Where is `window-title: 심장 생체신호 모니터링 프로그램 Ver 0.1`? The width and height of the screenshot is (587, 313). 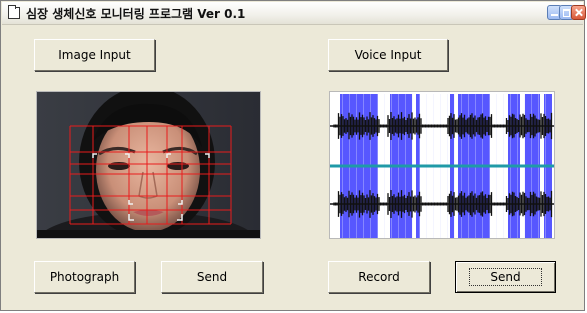 window-title: 심장 생체신호 모니터링 프로그램 Ver 0.1 is located at coordinates (136, 14).